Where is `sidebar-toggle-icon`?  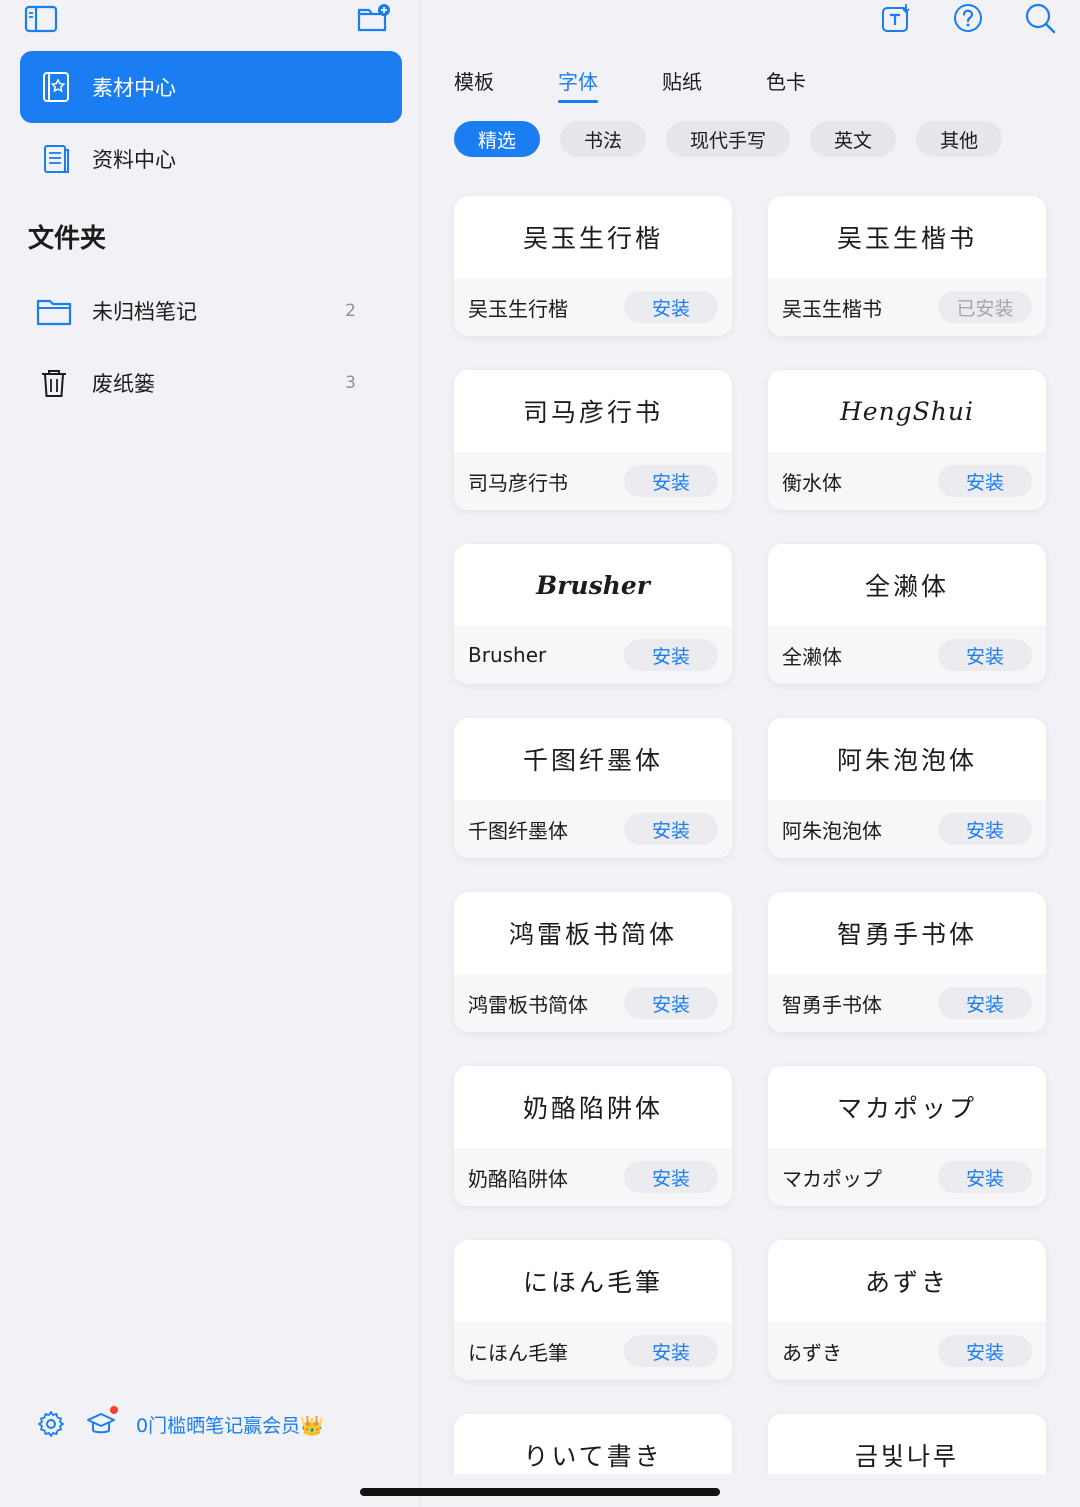
sidebar-toggle-icon is located at coordinates (42, 19).